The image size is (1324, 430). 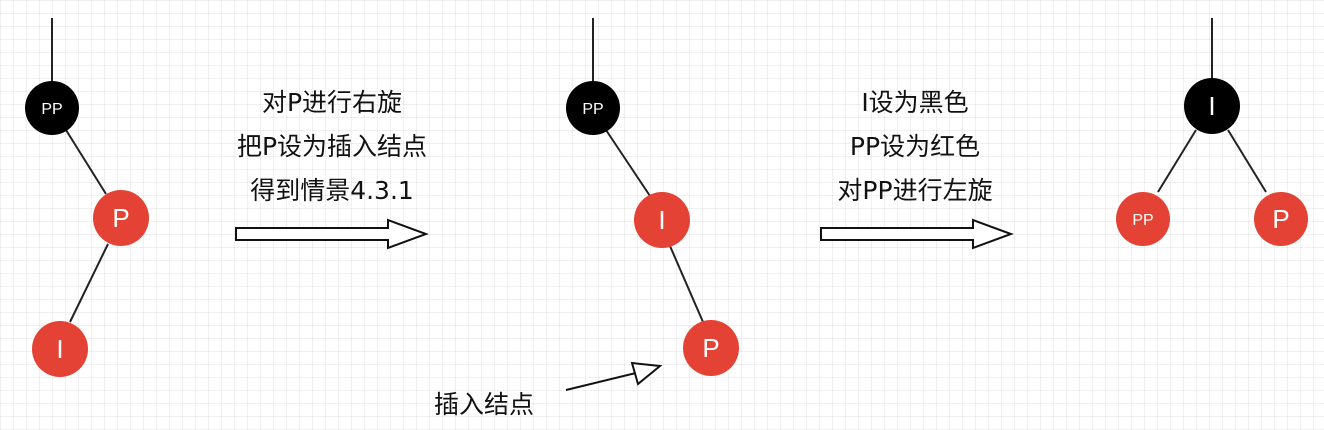 What do you see at coordinates (914, 102) in the screenshot?
I see `step-2-line-1: I设为黑色` at bounding box center [914, 102].